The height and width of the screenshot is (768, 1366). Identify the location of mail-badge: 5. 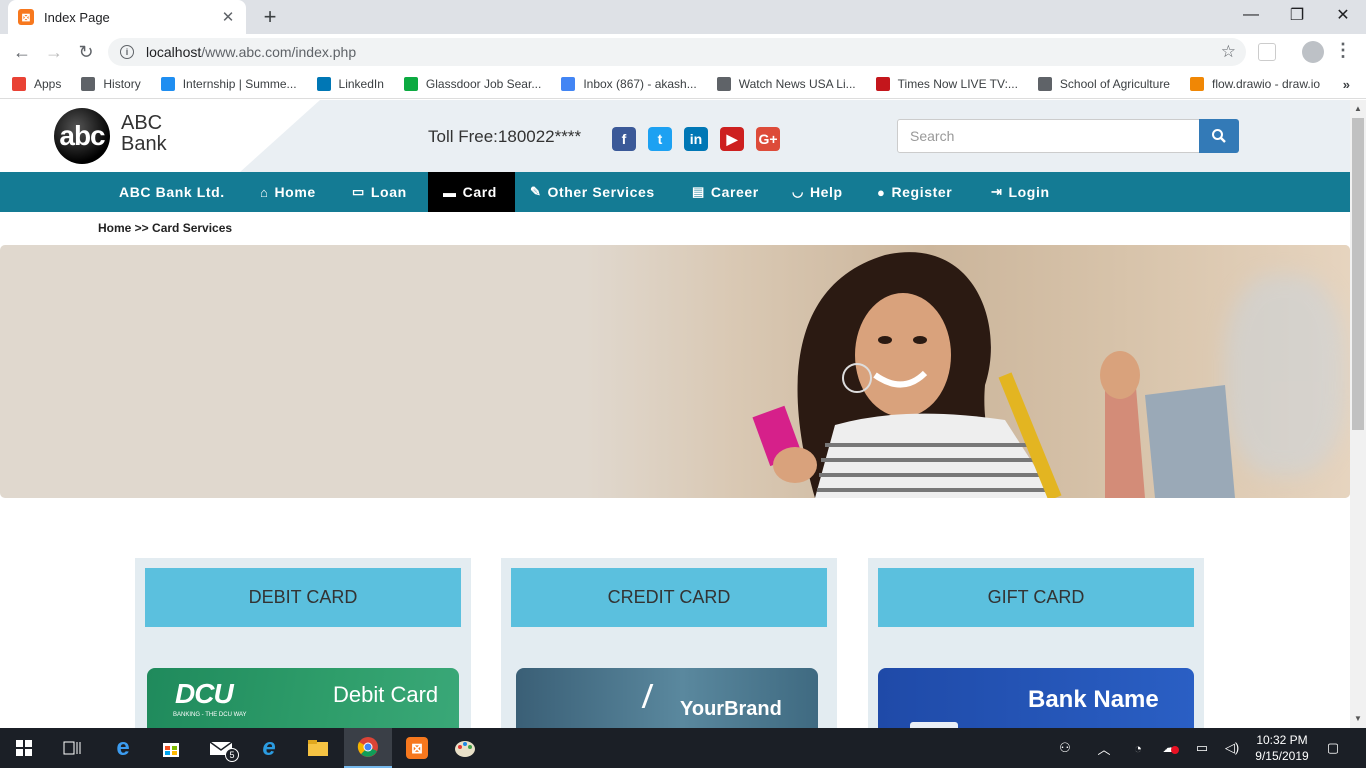
(232, 755).